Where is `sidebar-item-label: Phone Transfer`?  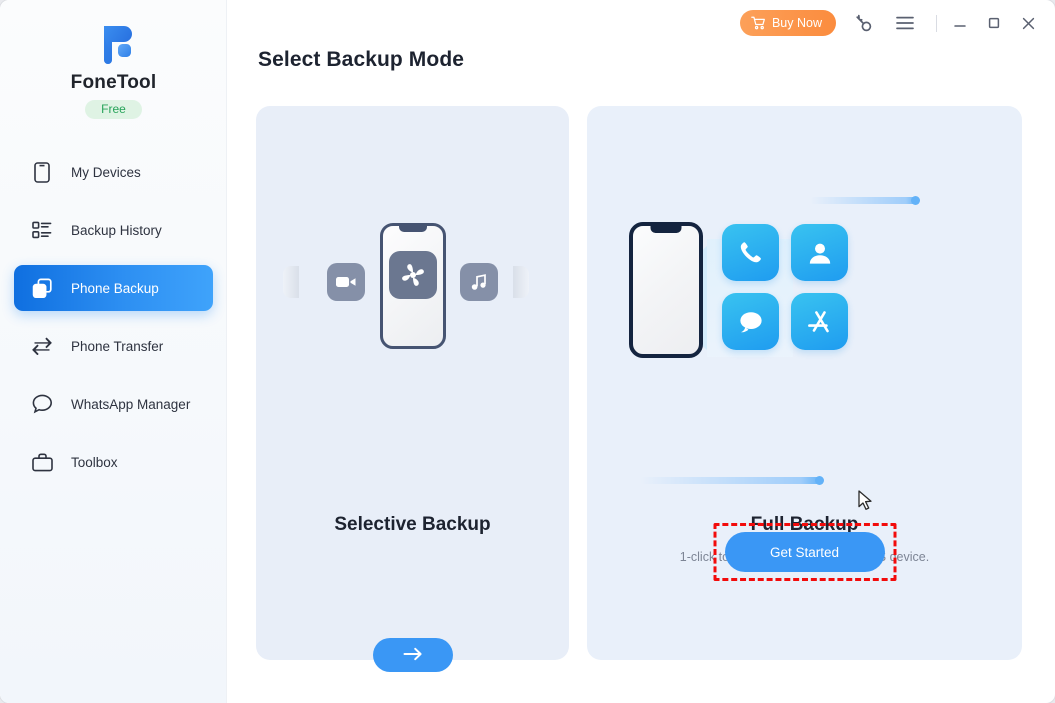 sidebar-item-label: Phone Transfer is located at coordinates (117, 346).